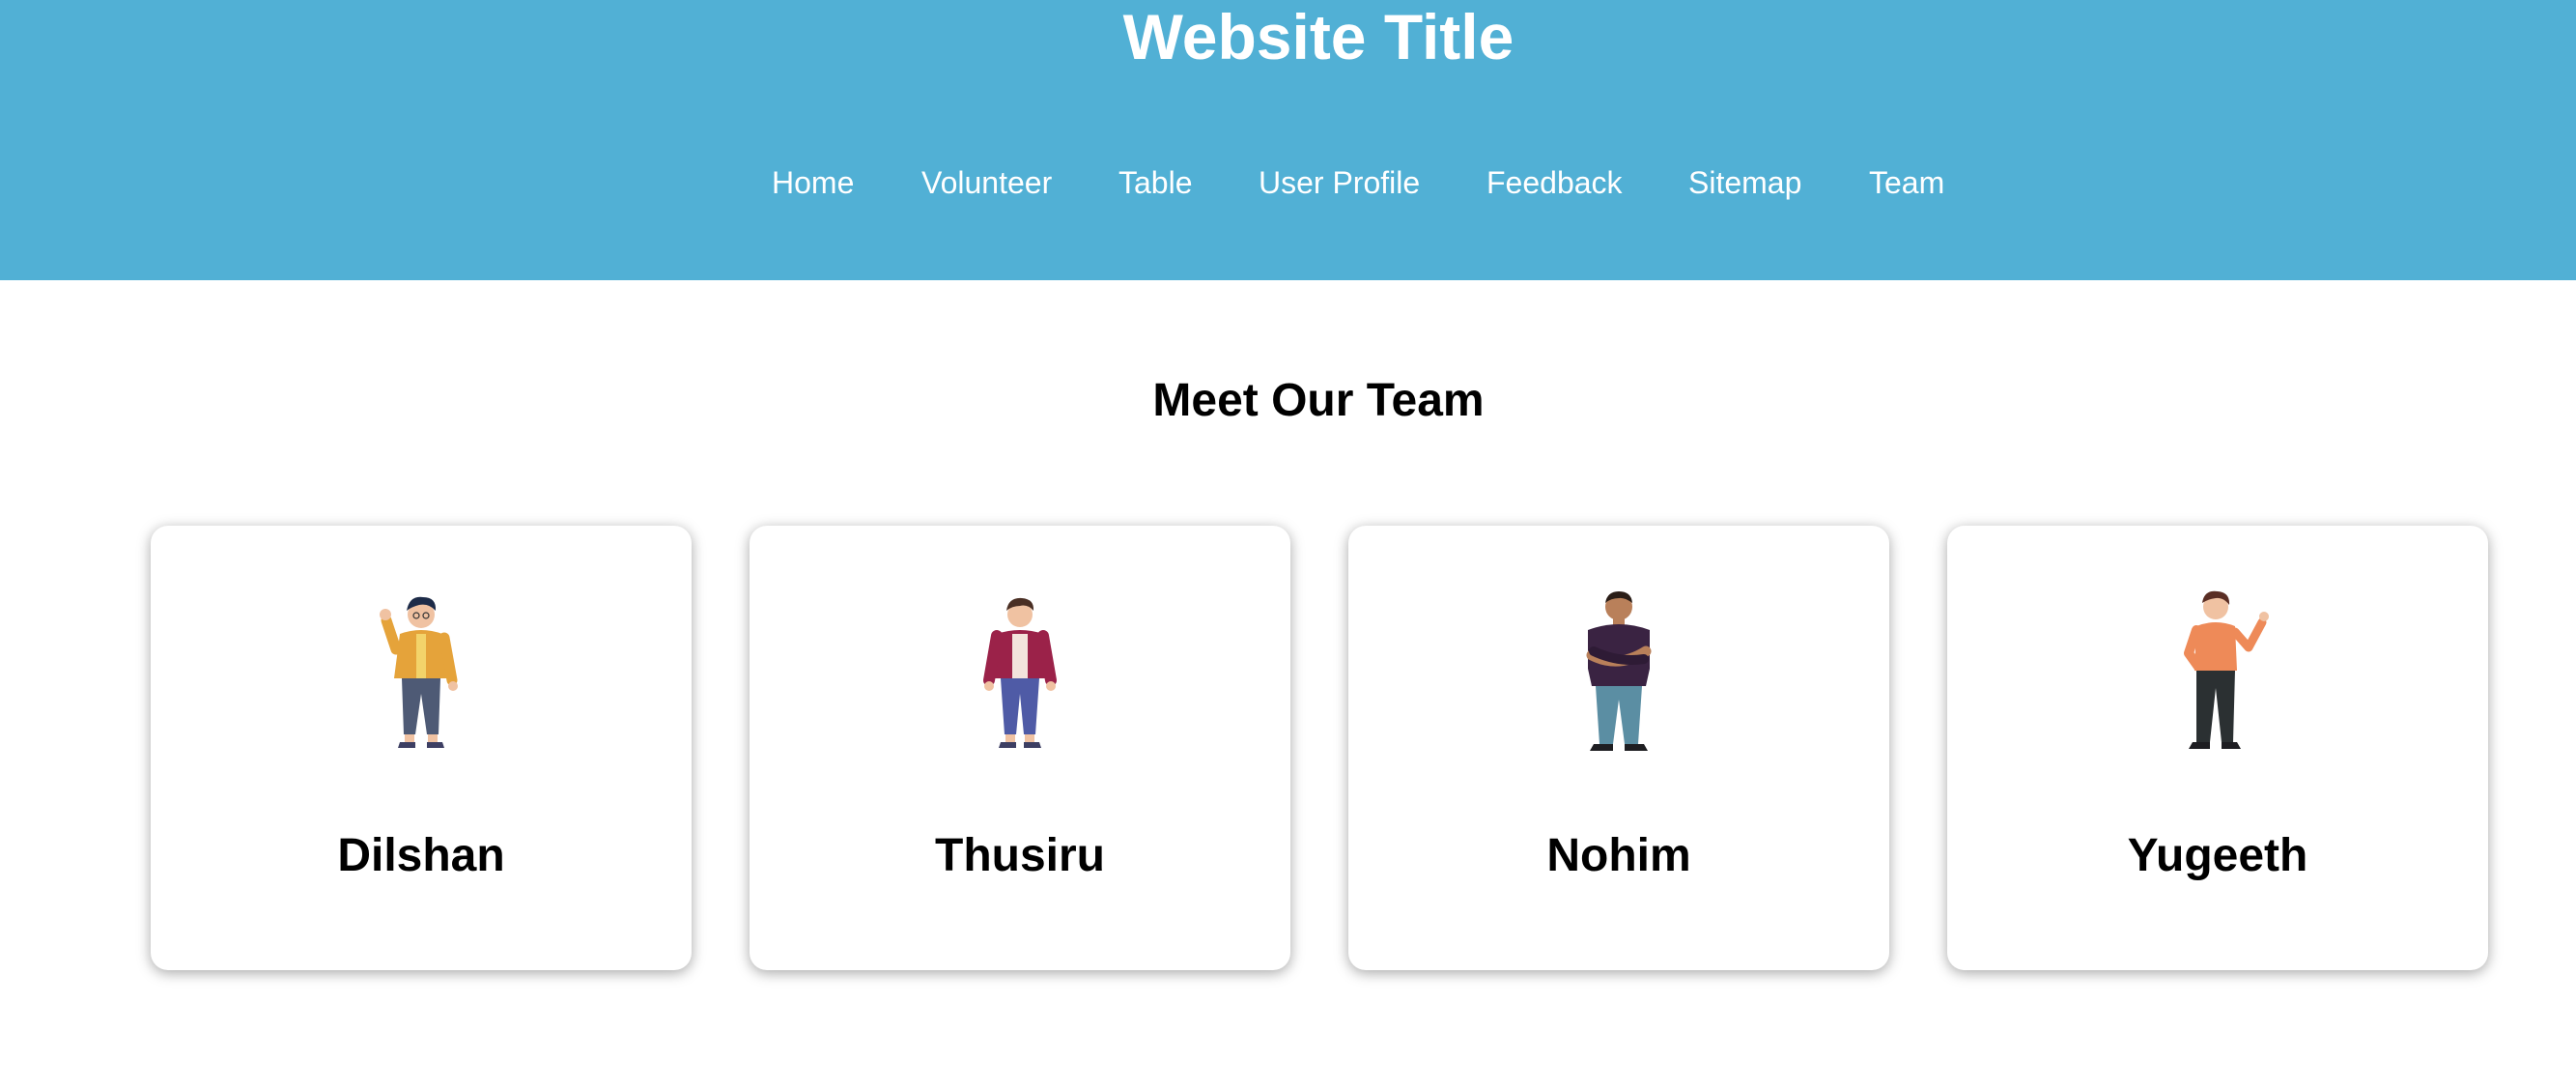 This screenshot has width=2576, height=1090. I want to click on nav-link-table: Table, so click(1155, 183).